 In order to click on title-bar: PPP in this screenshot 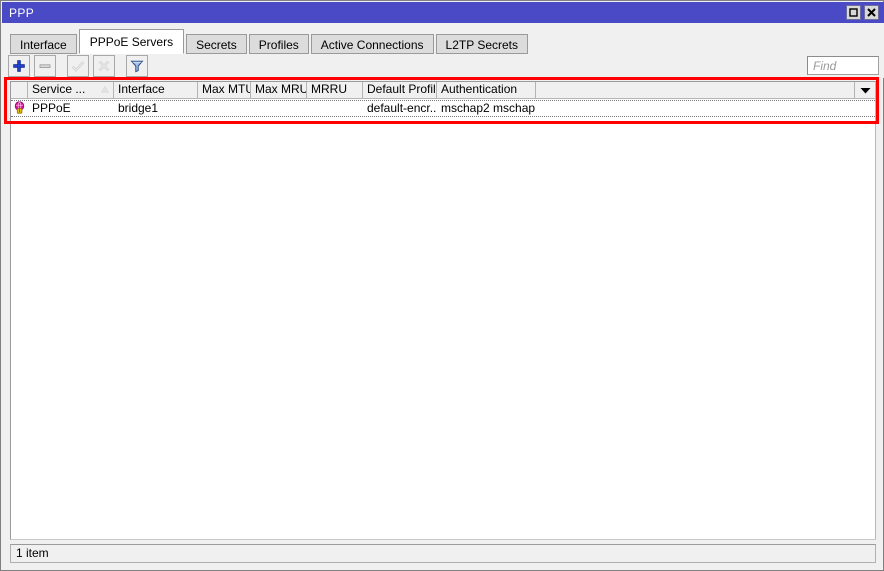, I will do `click(443, 12)`.